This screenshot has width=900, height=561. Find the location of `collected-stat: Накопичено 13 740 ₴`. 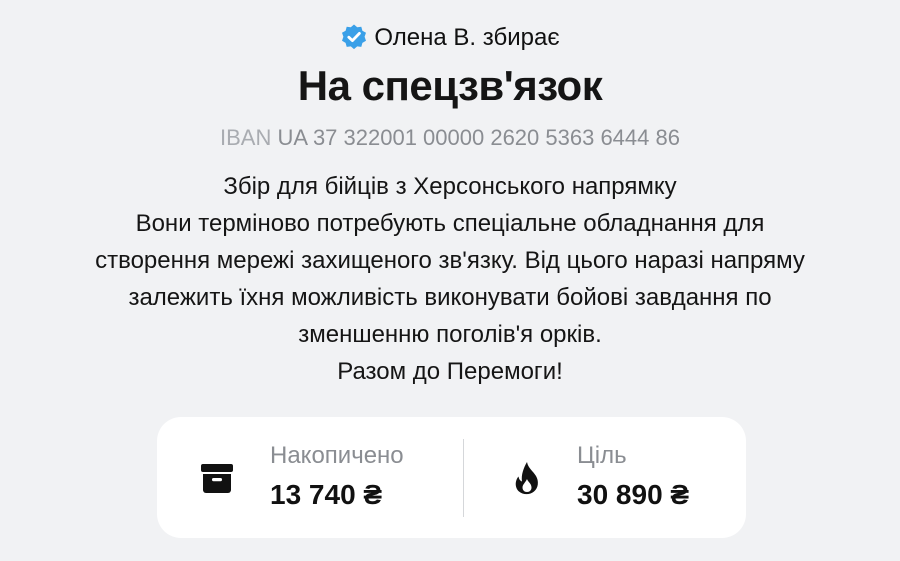

collected-stat: Накопичено 13 740 ₴ is located at coordinates (310, 477).